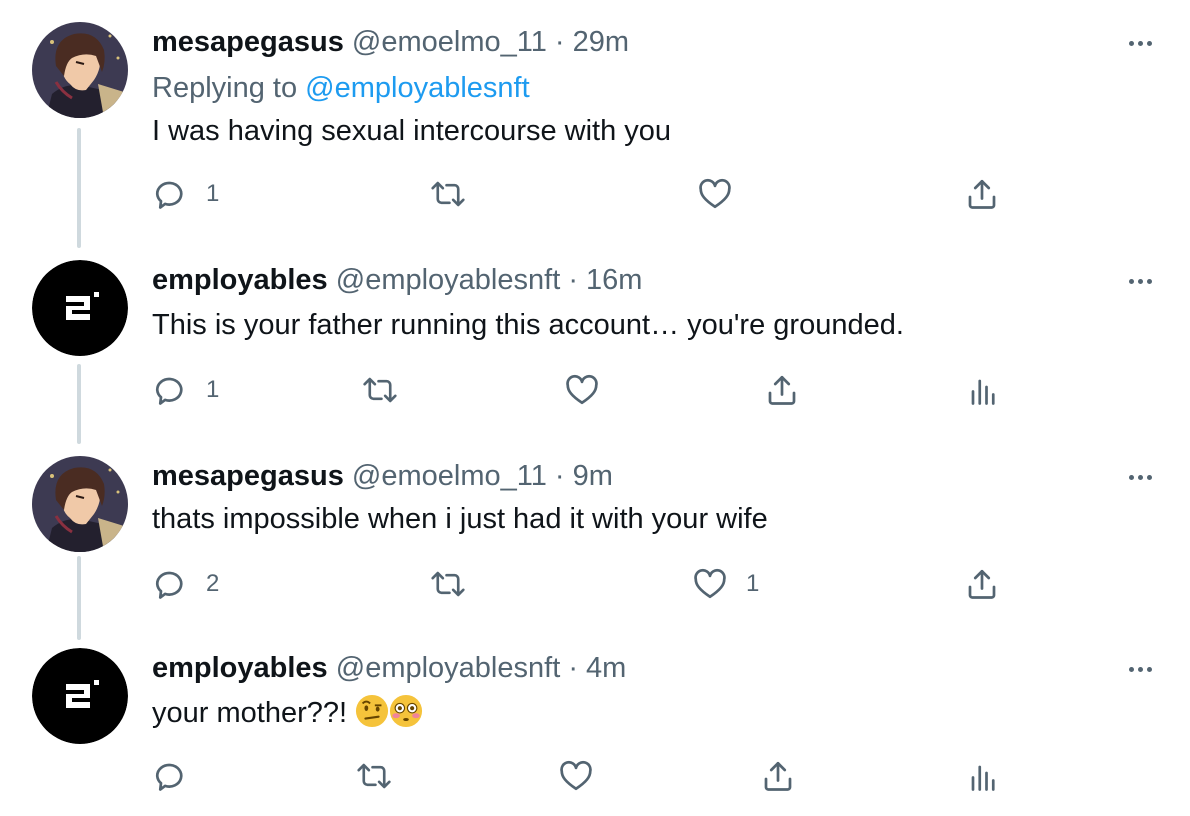  What do you see at coordinates (372, 711) in the screenshot?
I see `face-with-raised-eyebrow-icon` at bounding box center [372, 711].